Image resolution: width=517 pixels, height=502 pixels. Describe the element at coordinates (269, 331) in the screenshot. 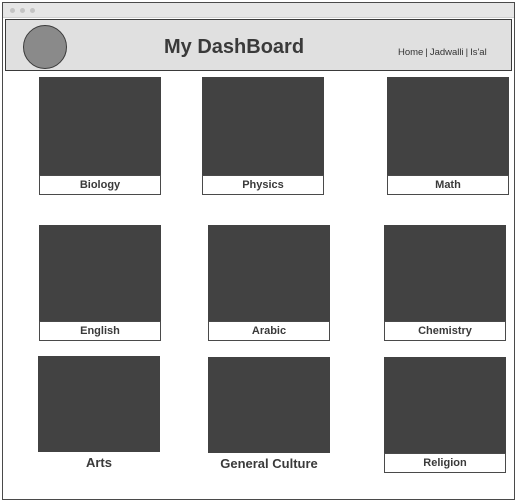

I see `subject-label: Arabic` at that location.